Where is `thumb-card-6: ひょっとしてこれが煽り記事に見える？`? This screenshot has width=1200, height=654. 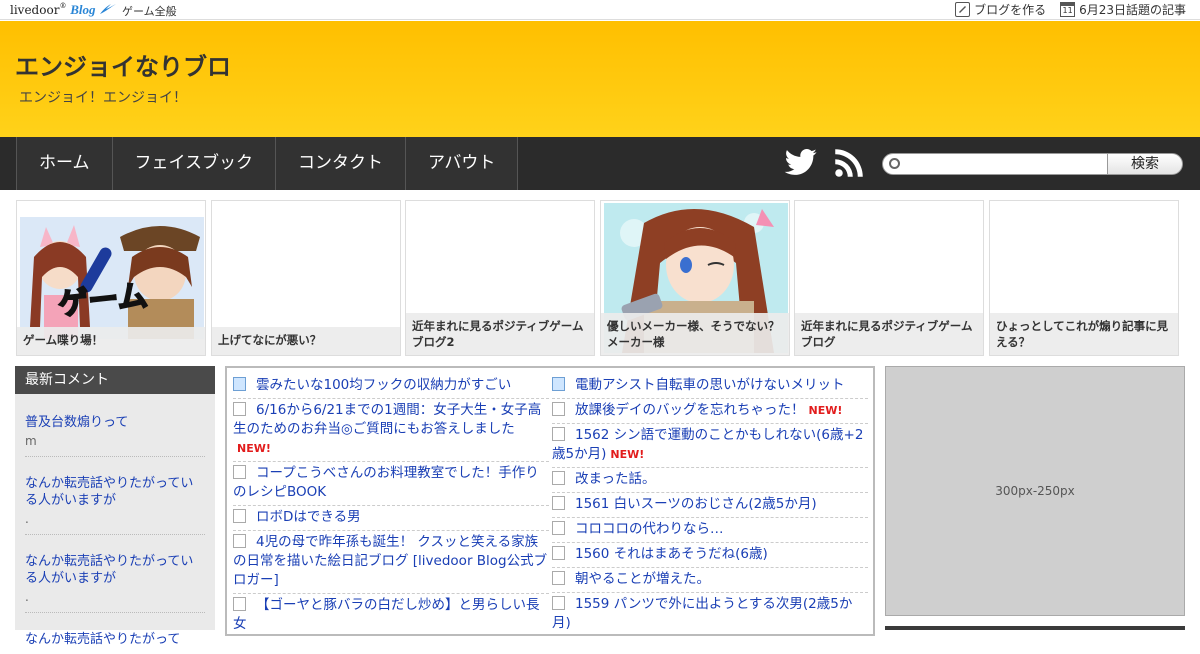
thumb-card-6: ひょっとしてこれが煽り記事に見える？ is located at coordinates (1084, 278).